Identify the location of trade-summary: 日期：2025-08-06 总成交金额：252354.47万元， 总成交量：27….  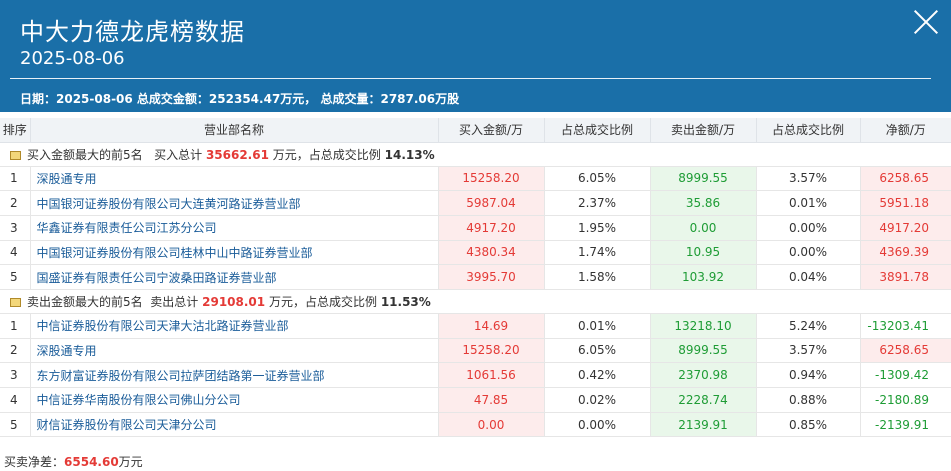
(240, 99).